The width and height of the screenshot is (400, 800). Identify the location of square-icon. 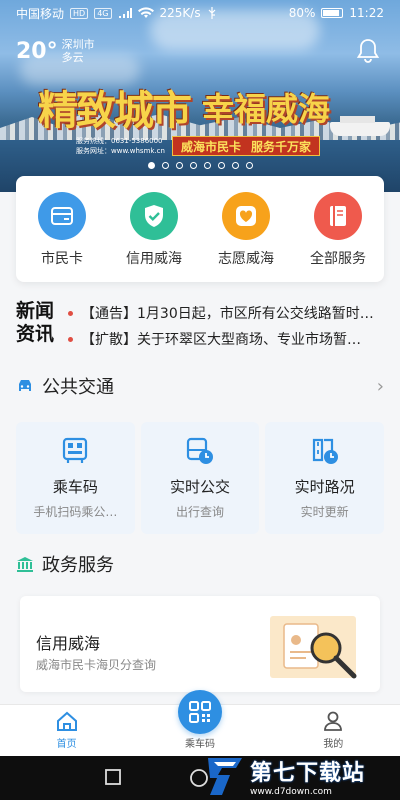
(113, 777).